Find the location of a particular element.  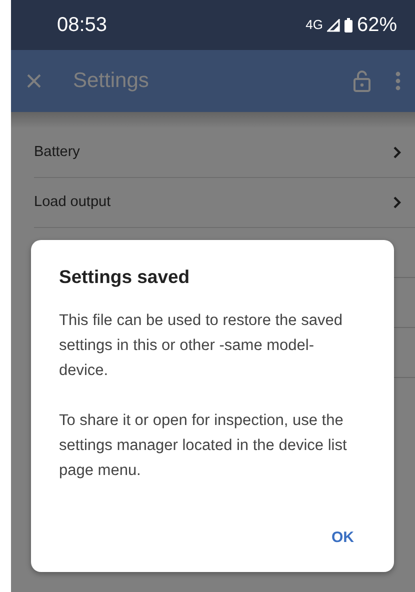

settings-row-label: Load output is located at coordinates (72, 202).